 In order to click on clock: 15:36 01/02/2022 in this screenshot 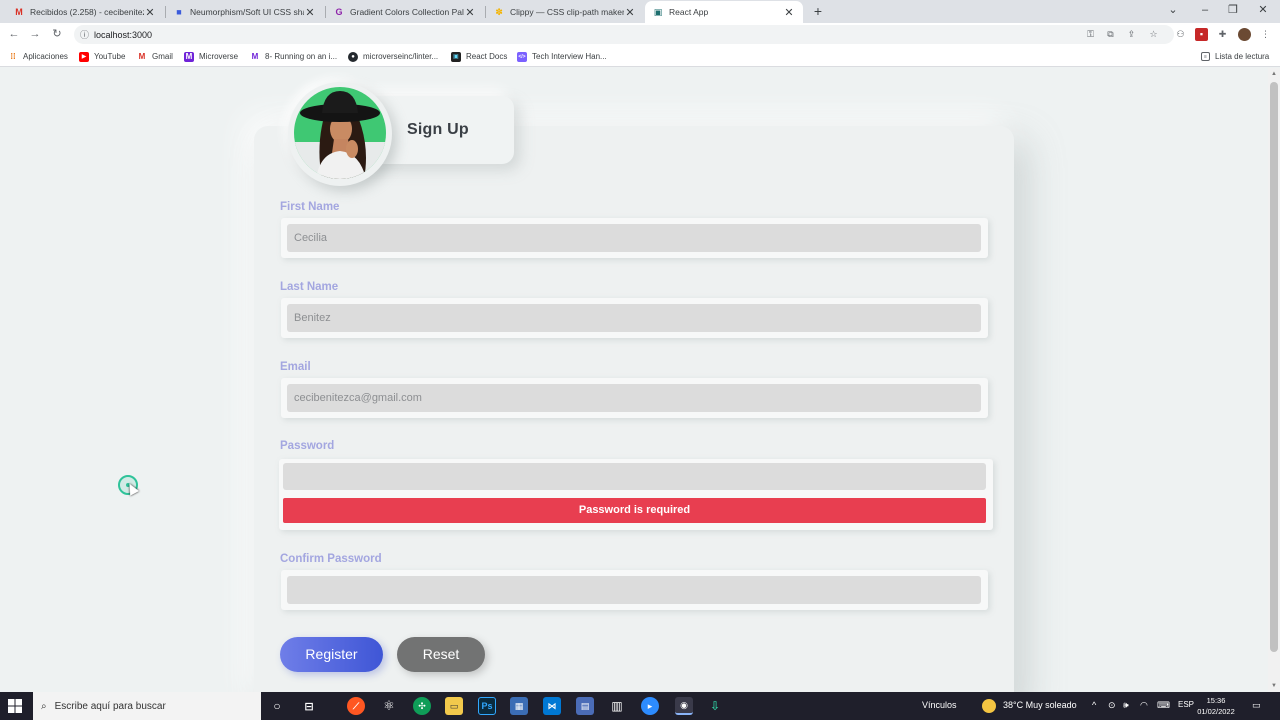, I will do `click(1216, 706)`.